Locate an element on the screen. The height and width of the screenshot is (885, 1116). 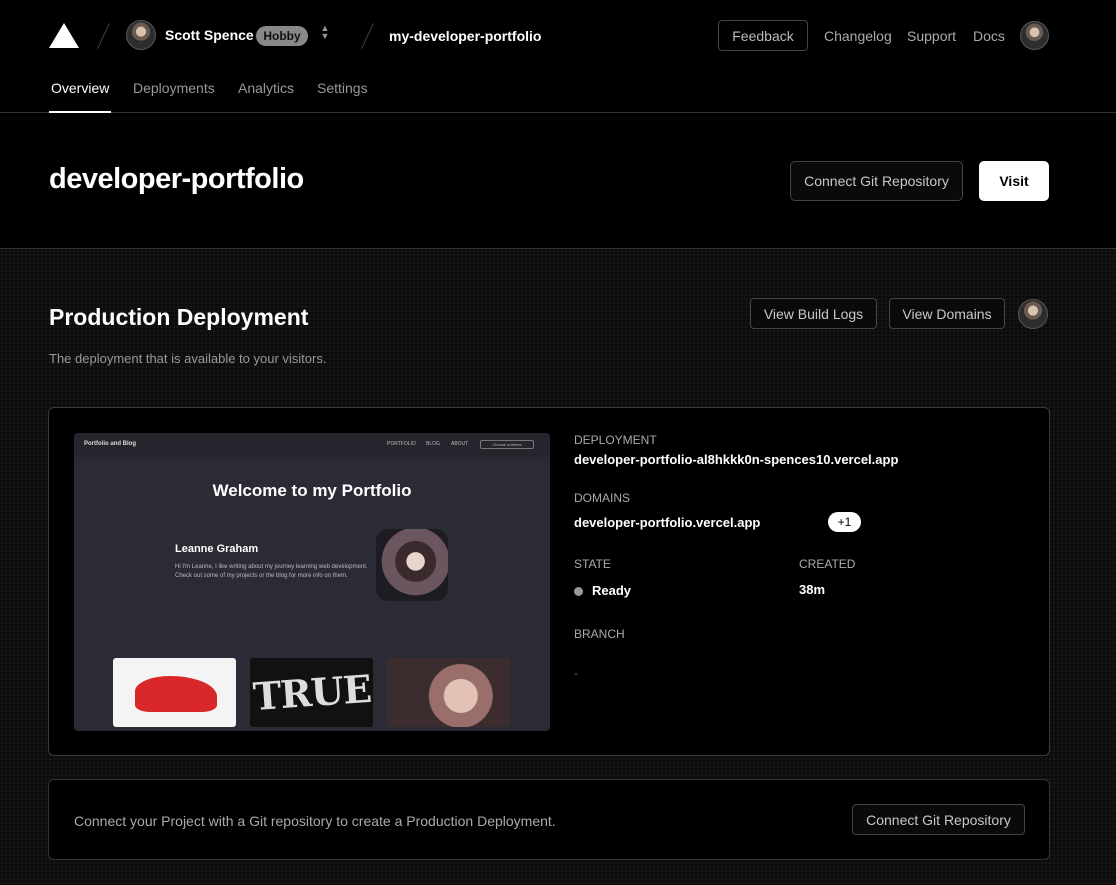
preview-hero-heading: Welcome to my Portfolio is located at coordinates (312, 490).